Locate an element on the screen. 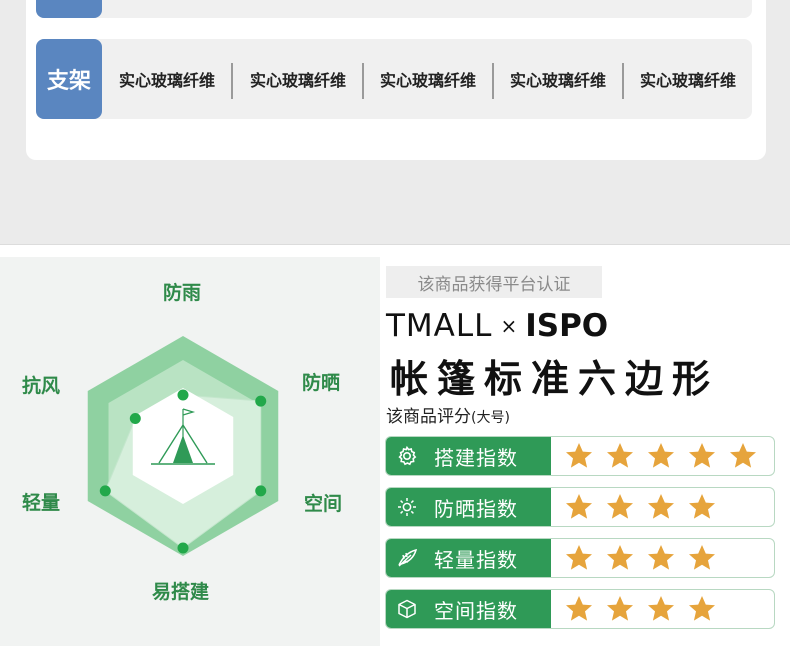 This screenshot has height=646, width=790. previous-spec-tag is located at coordinates (69, 9).